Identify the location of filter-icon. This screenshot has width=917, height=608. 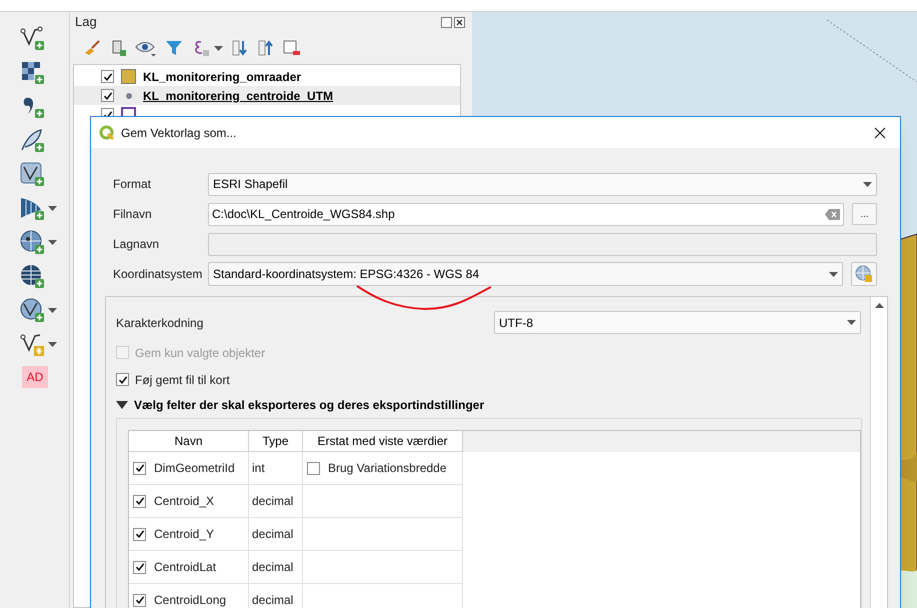
(174, 48).